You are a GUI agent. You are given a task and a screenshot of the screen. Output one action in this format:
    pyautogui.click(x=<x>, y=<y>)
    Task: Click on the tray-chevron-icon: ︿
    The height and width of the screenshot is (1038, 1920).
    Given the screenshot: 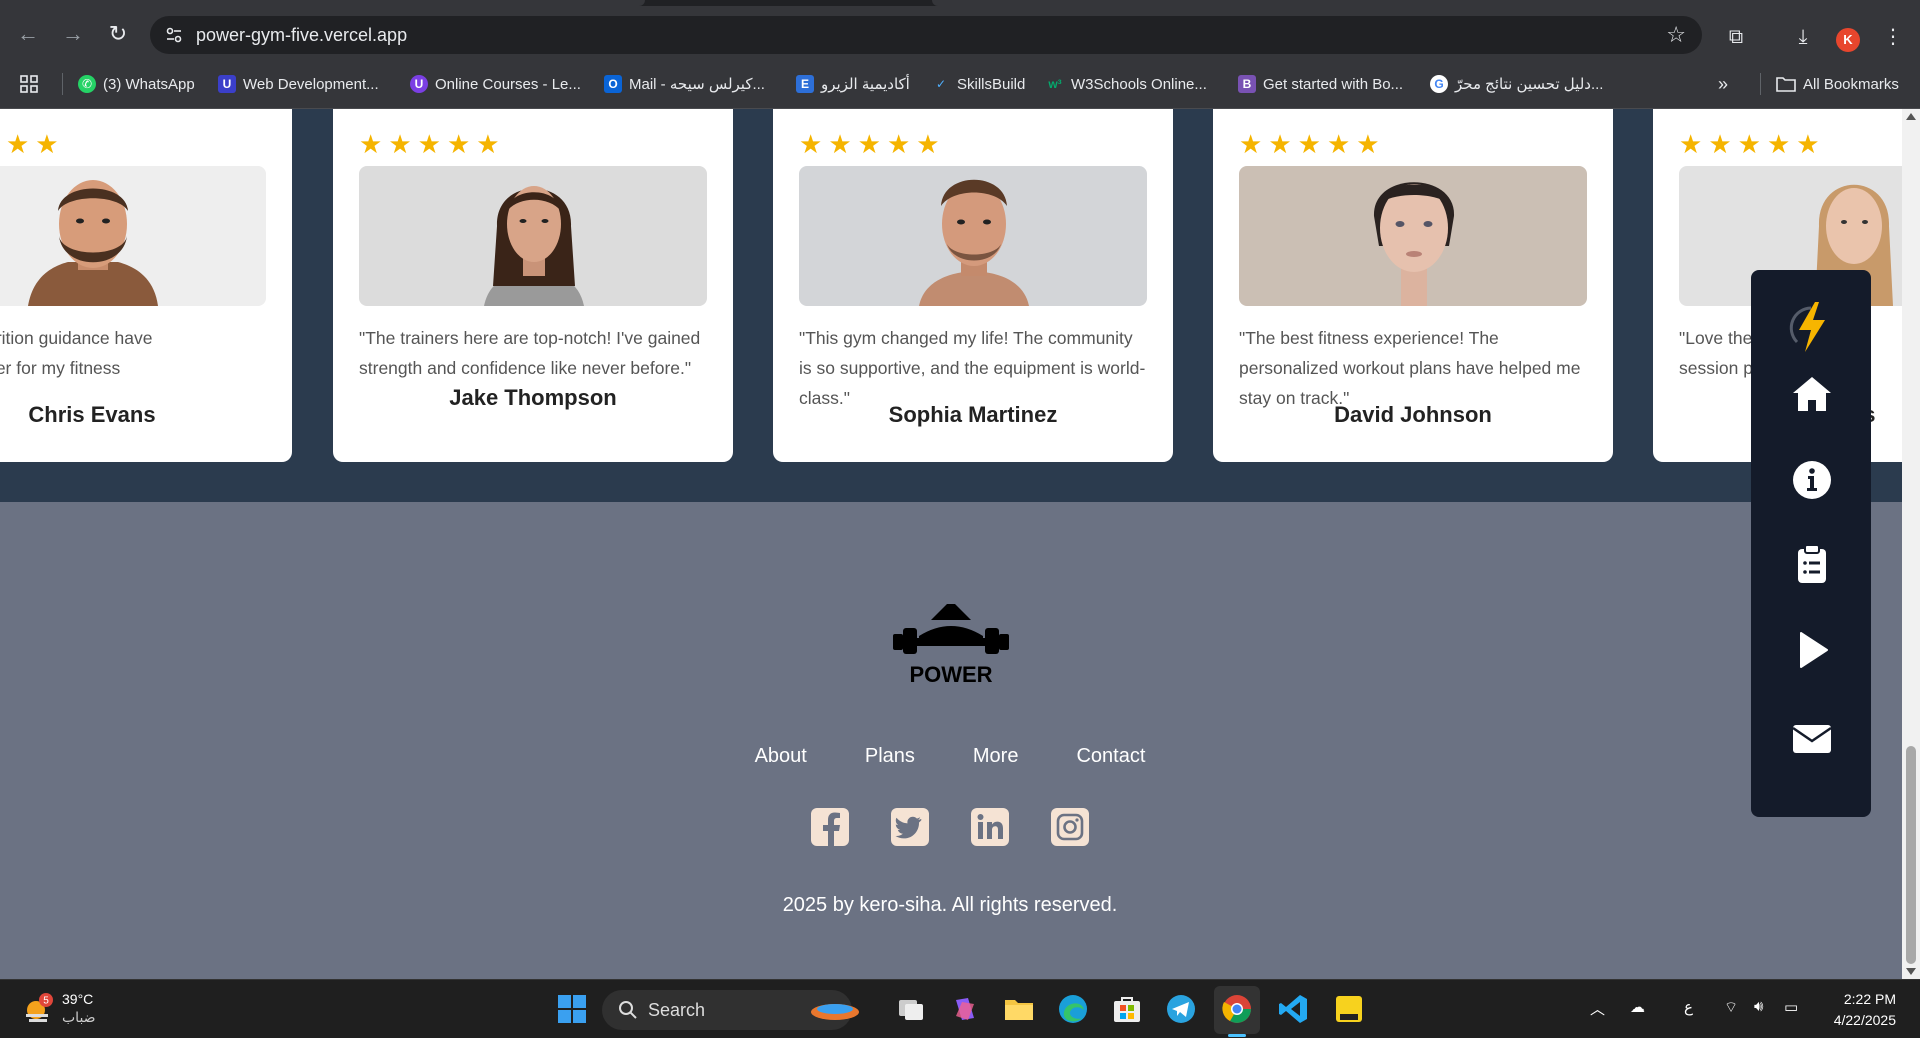 What is the action you would take?
    pyautogui.click(x=1597, y=1008)
    